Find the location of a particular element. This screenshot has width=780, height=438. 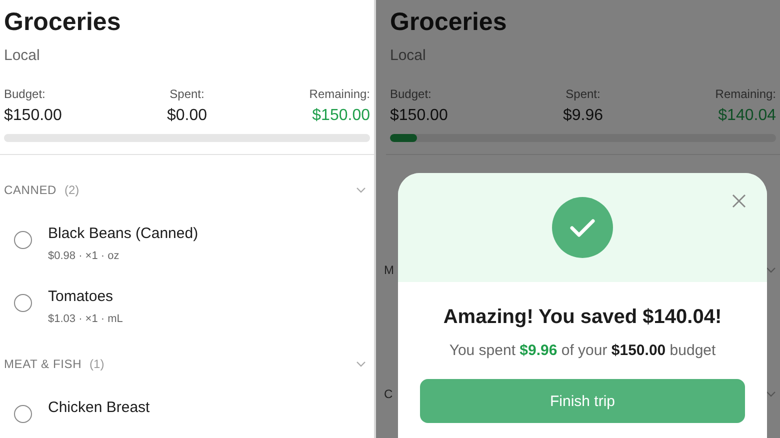

item-count: (2) is located at coordinates (72, 190).